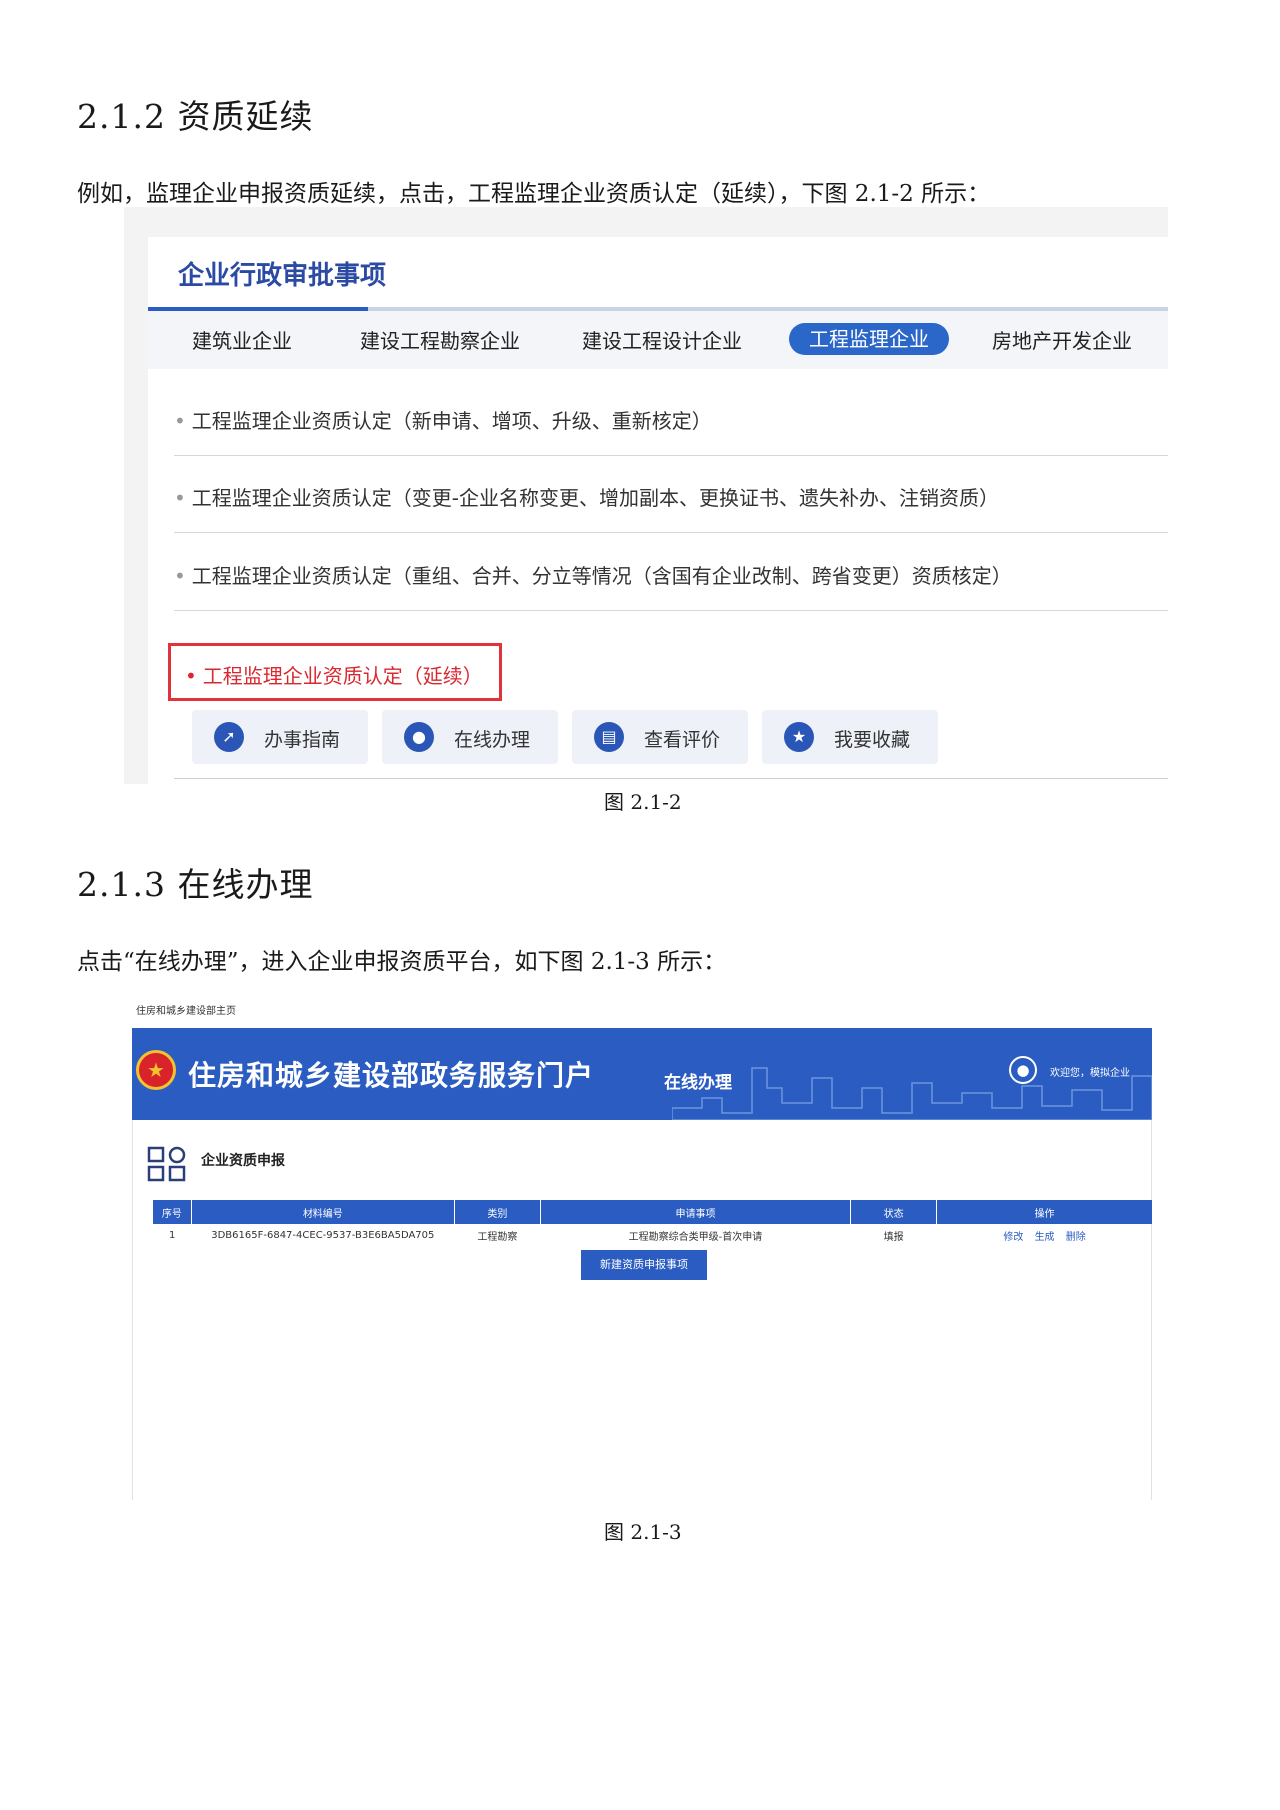 This screenshot has width=1280, height=1810. I want to click on breadcrumb: 住房和城乡建设部主页, so click(186, 1009).